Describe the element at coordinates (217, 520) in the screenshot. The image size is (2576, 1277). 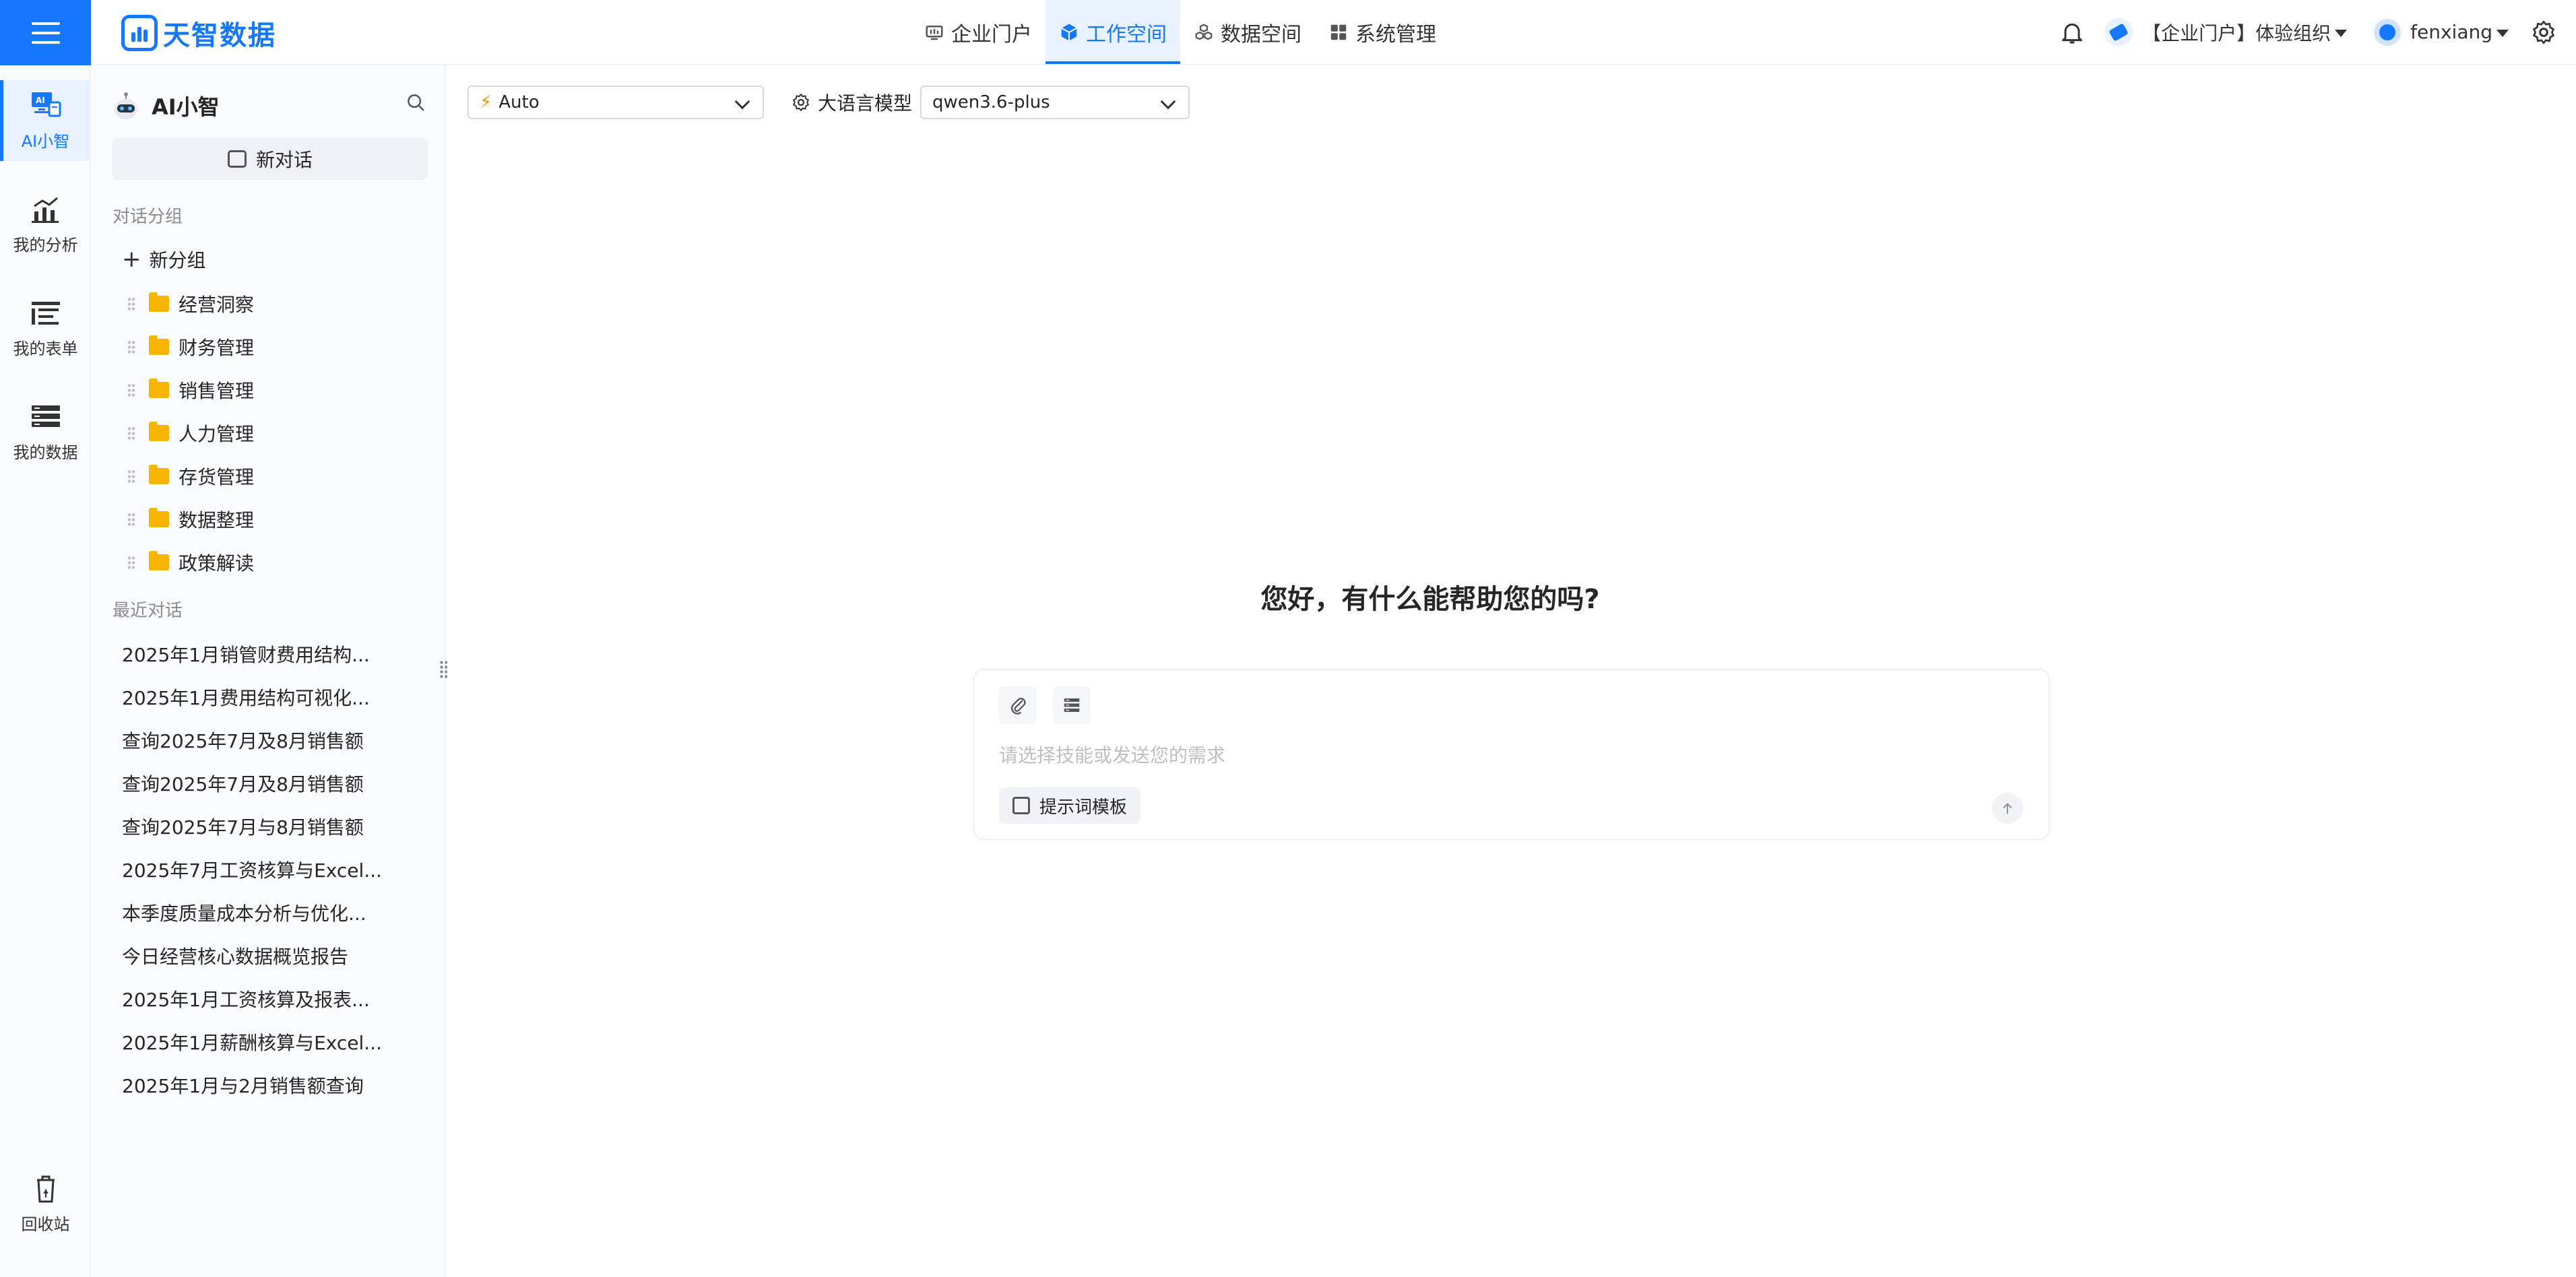
I see `group-label: 数据整理` at that location.